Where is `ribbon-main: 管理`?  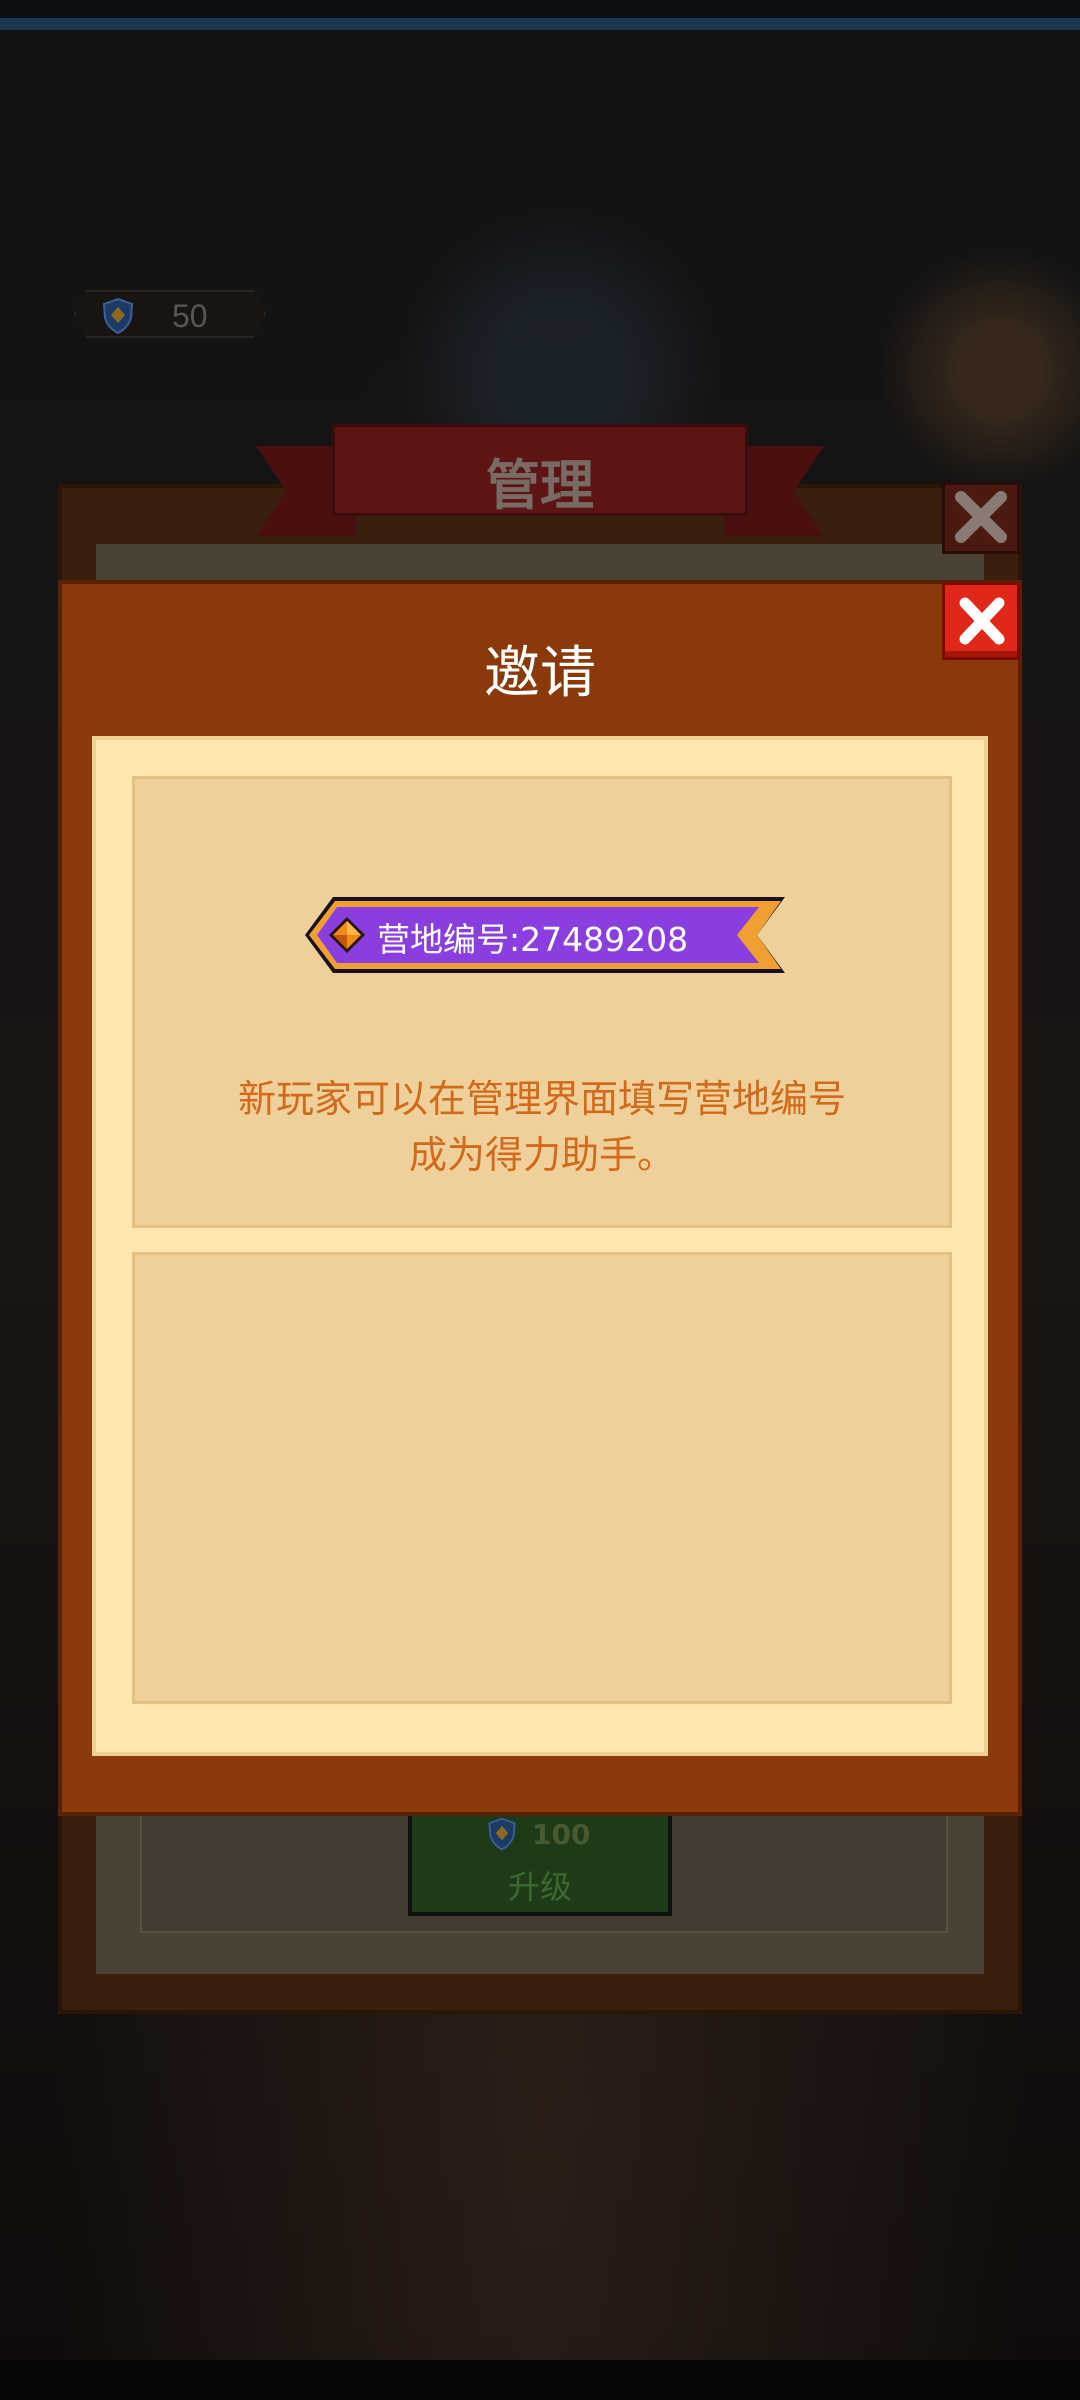
ribbon-main: 管理 is located at coordinates (540, 470).